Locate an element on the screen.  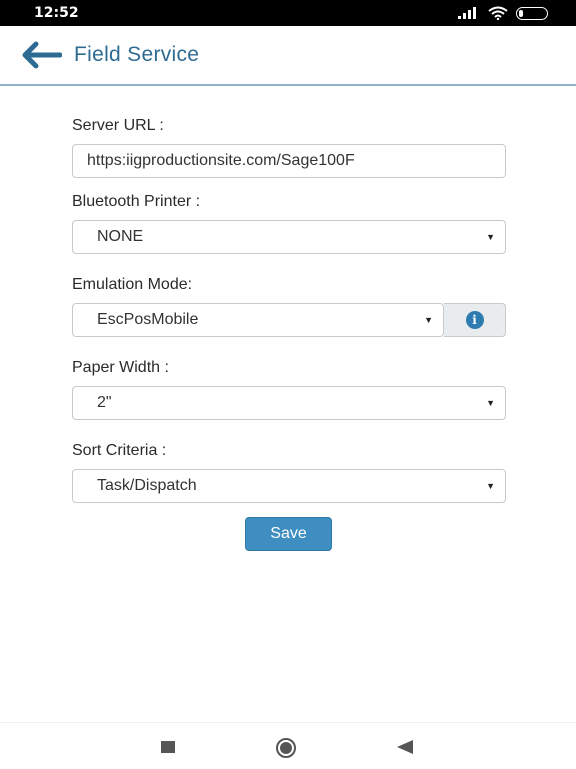
paper-width-select: 2" ▼ is located at coordinates (289, 403).